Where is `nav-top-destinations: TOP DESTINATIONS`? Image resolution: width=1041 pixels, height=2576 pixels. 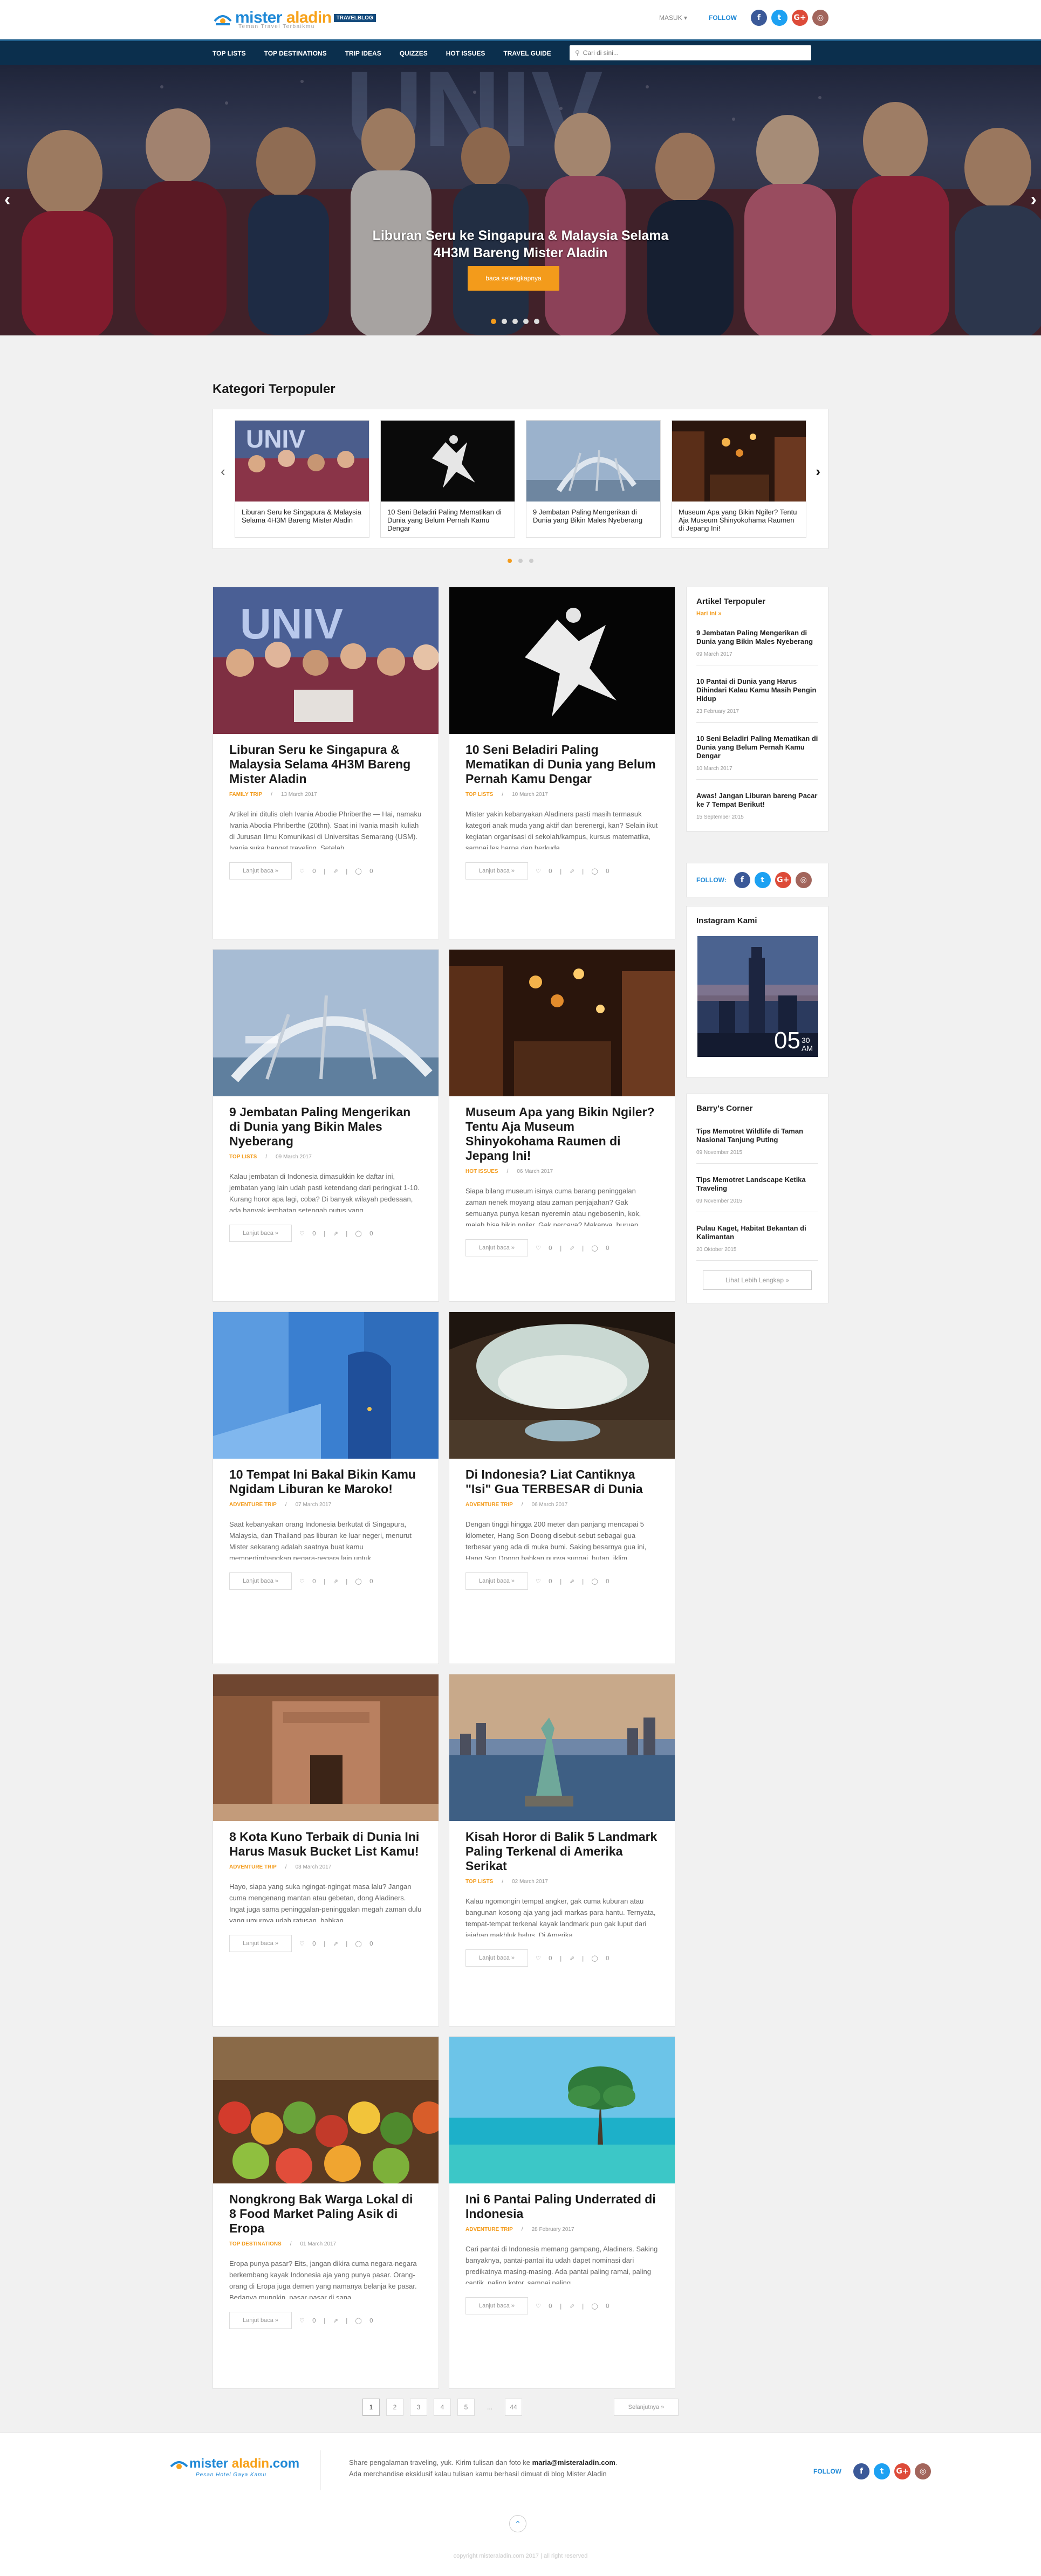 nav-top-destinations: TOP DESTINATIONS is located at coordinates (296, 54).